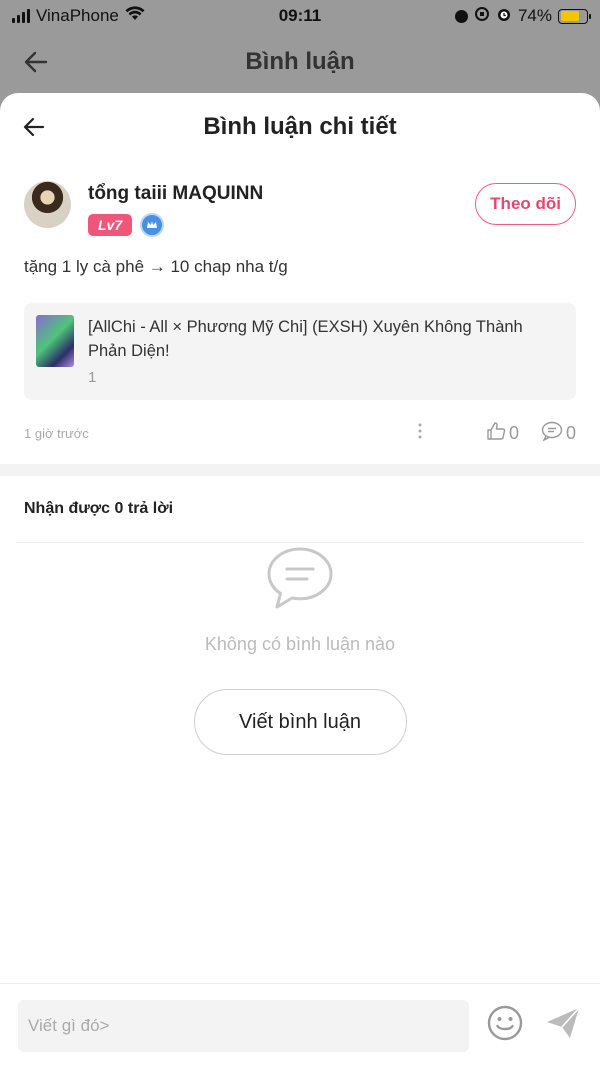 The width and height of the screenshot is (600, 1067). What do you see at coordinates (55, 341) in the screenshot?
I see `story-cover` at bounding box center [55, 341].